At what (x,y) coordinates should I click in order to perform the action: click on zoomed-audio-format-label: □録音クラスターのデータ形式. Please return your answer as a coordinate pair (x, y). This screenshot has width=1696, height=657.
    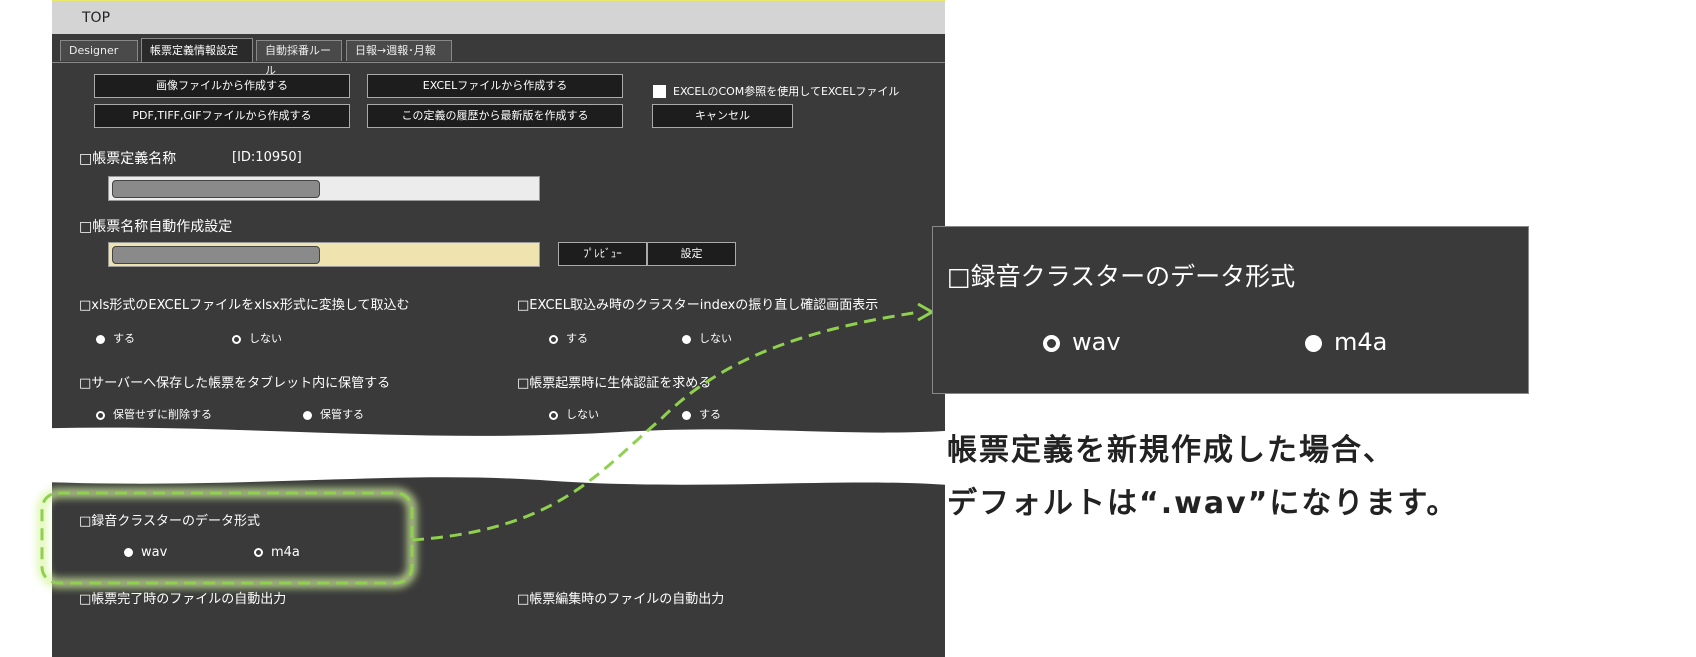
    Looking at the image, I should click on (1121, 276).